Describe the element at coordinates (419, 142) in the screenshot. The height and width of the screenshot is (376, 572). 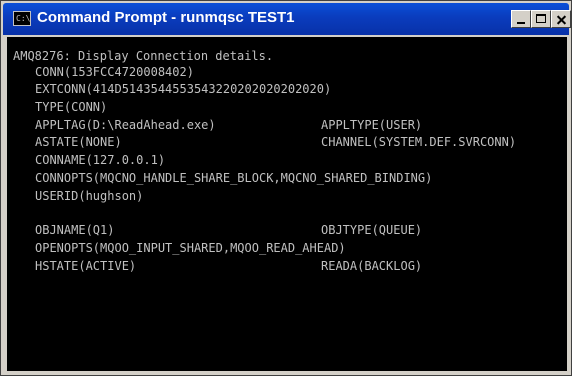
I see `channel-line: CHANNEL(SYSTEM.DEF.SVRCONN)` at that location.